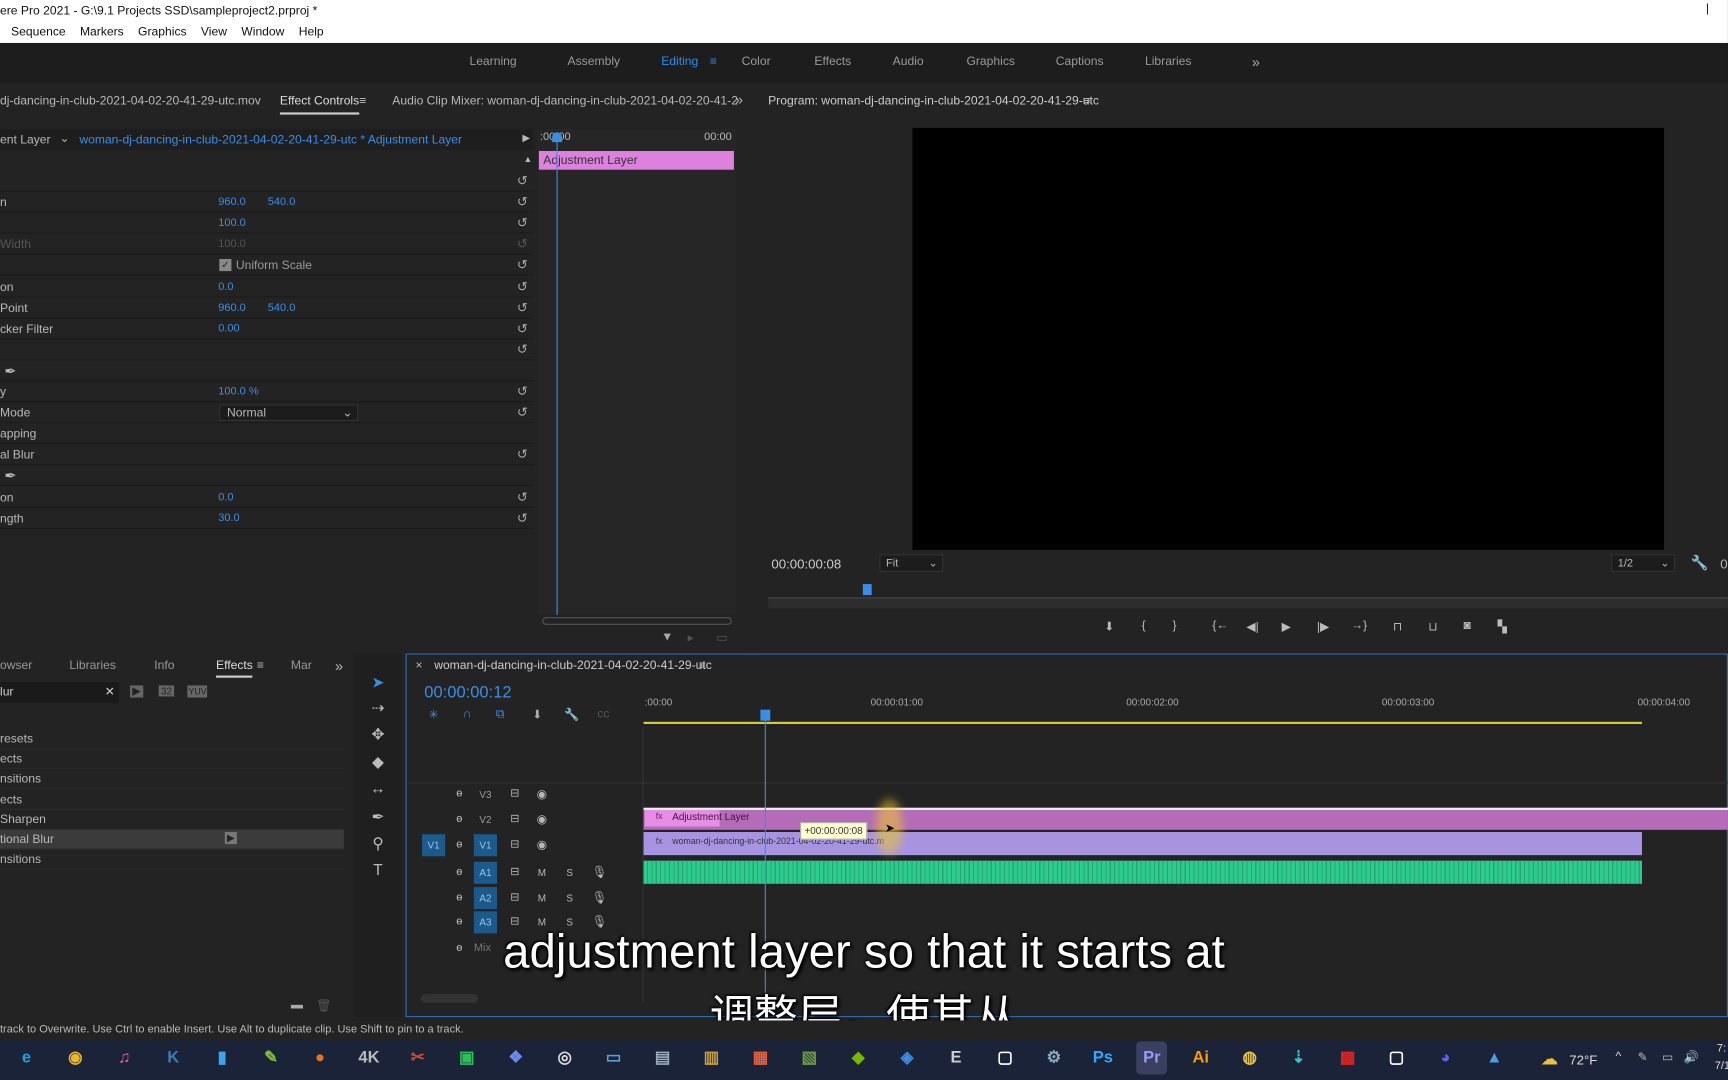 This screenshot has height=1080, width=1728. I want to click on close-button: |, so click(1707, 8).